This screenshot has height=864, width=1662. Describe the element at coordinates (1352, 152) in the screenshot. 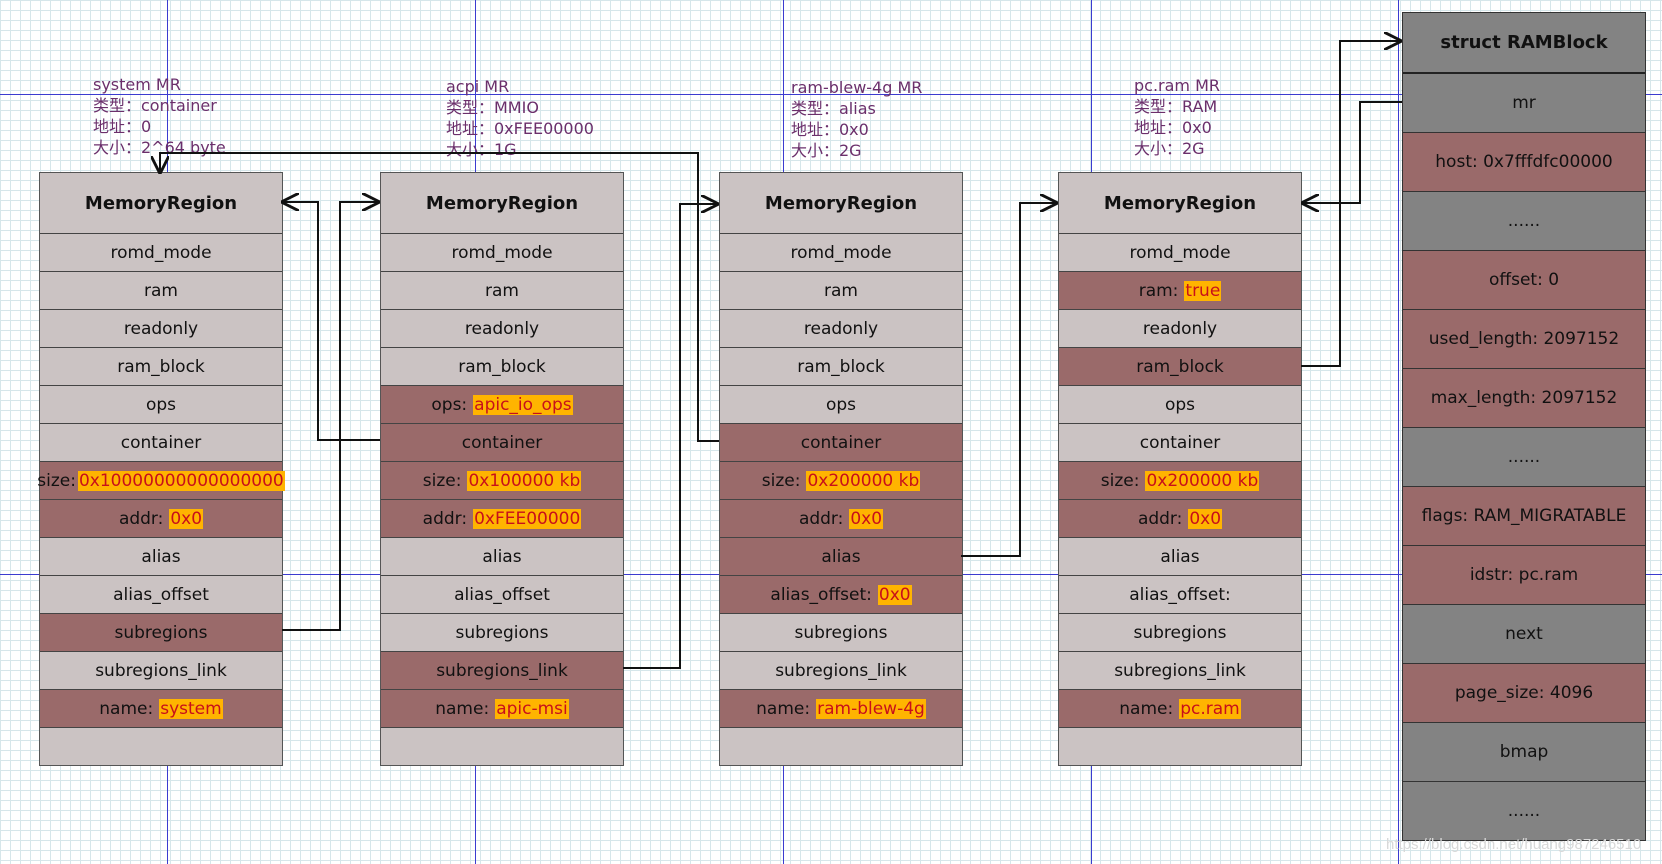

I see `ramblock-mr-to-pc-ram-arrow` at that location.